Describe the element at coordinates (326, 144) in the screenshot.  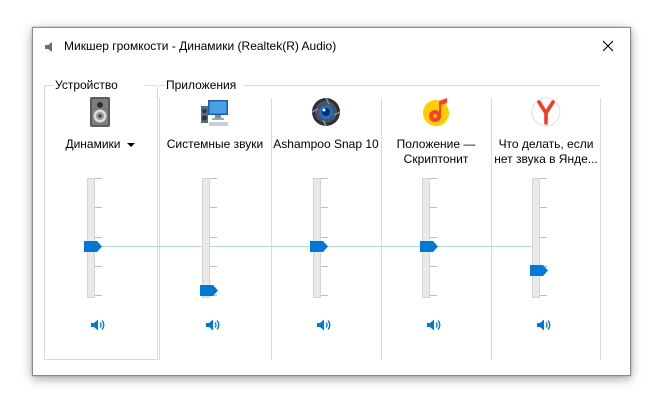
I see `channel-label: Ashampoo Snap 10` at that location.